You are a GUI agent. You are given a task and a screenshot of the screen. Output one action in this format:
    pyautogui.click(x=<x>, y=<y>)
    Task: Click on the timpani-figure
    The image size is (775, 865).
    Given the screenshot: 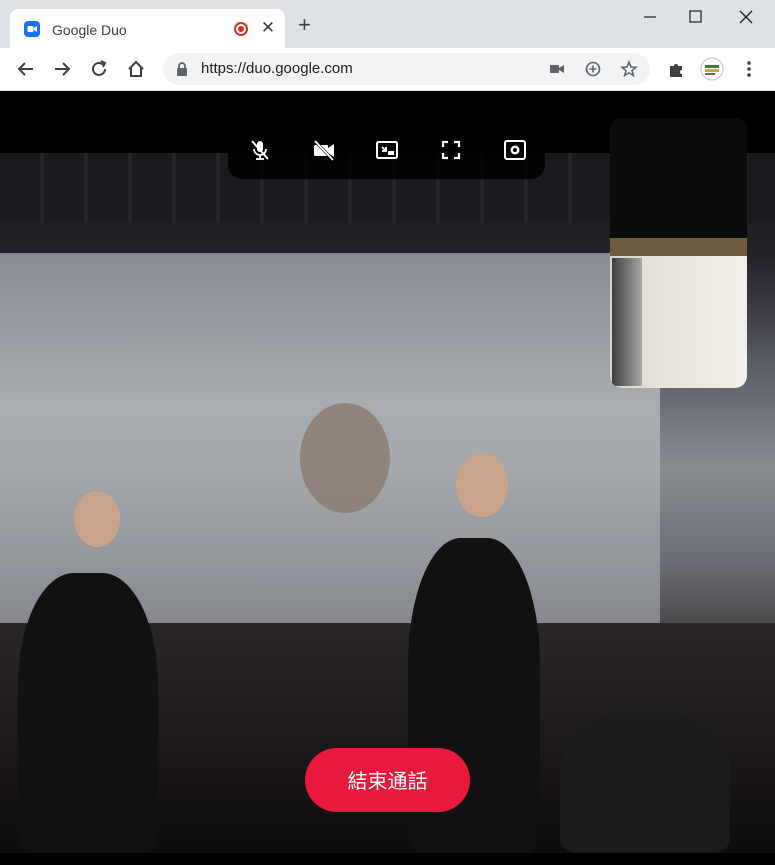 What is the action you would take?
    pyautogui.click(x=645, y=783)
    